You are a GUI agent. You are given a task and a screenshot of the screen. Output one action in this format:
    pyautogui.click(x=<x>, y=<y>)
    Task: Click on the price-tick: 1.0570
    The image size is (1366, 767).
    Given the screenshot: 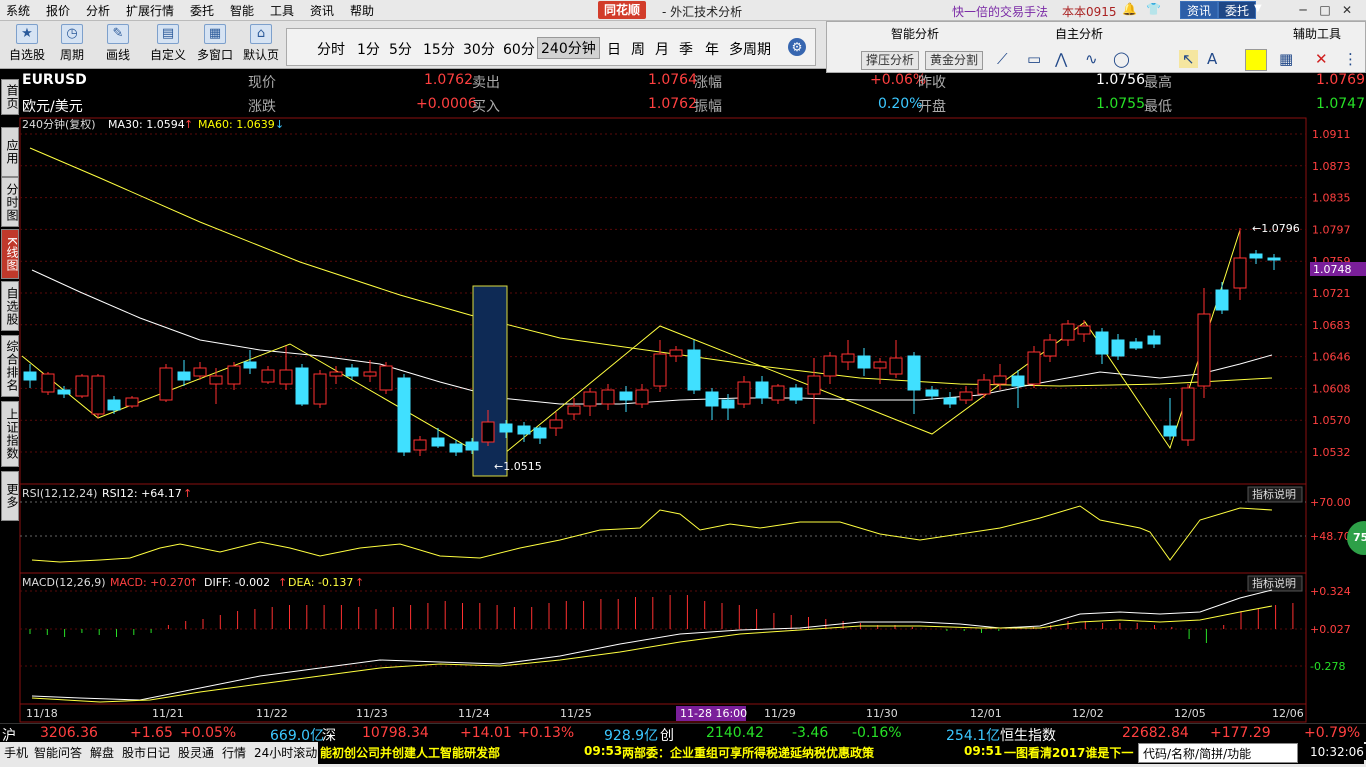 What is the action you would take?
    pyautogui.click(x=1331, y=420)
    